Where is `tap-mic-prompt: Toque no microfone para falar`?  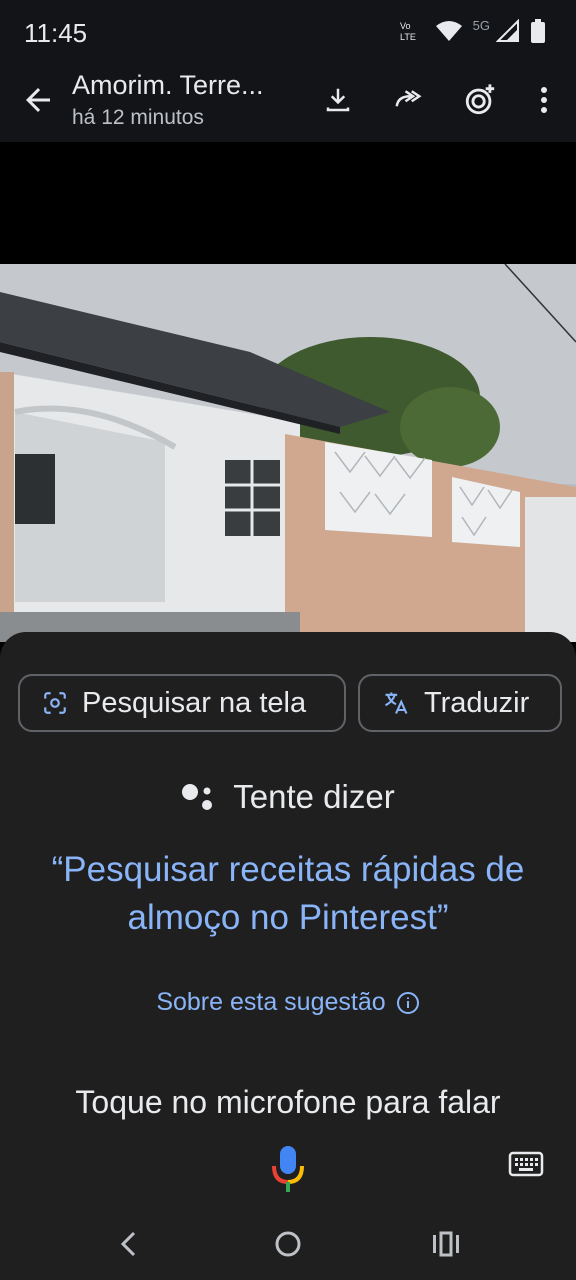 tap-mic-prompt: Toque no microfone para falar is located at coordinates (288, 1102).